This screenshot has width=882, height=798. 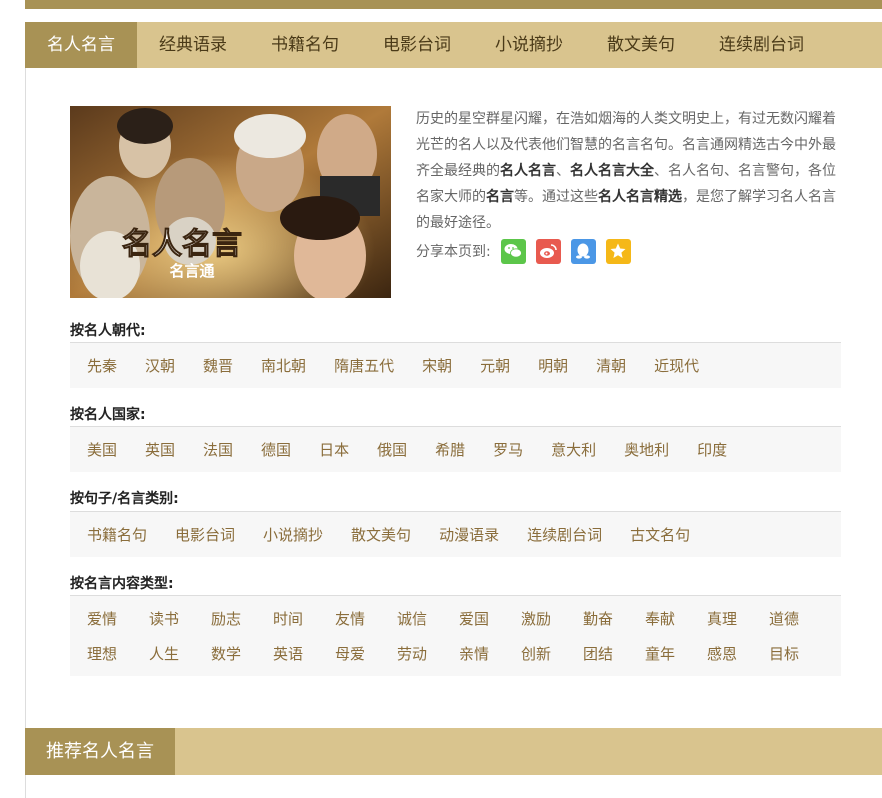 What do you see at coordinates (283, 365) in the screenshot?
I see `filter-link: 南北朝` at bounding box center [283, 365].